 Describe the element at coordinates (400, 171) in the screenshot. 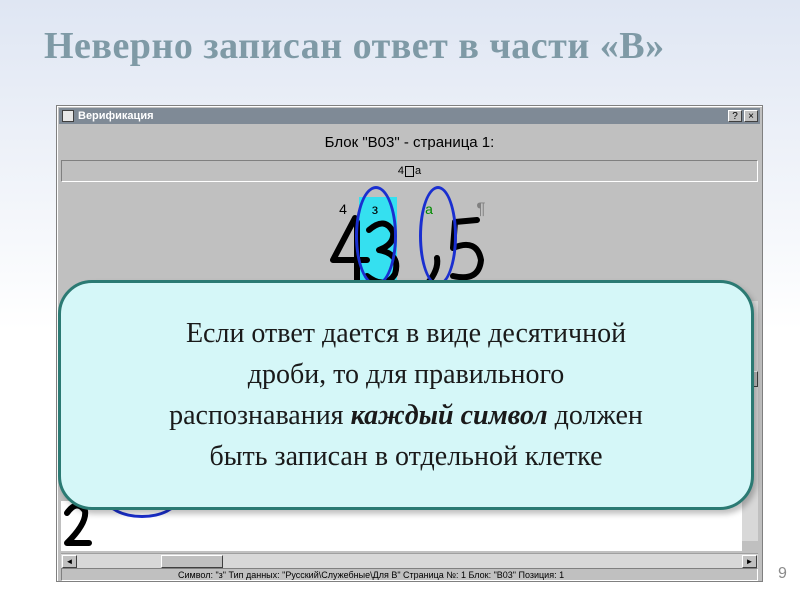

I see `field-text-left: 4` at that location.